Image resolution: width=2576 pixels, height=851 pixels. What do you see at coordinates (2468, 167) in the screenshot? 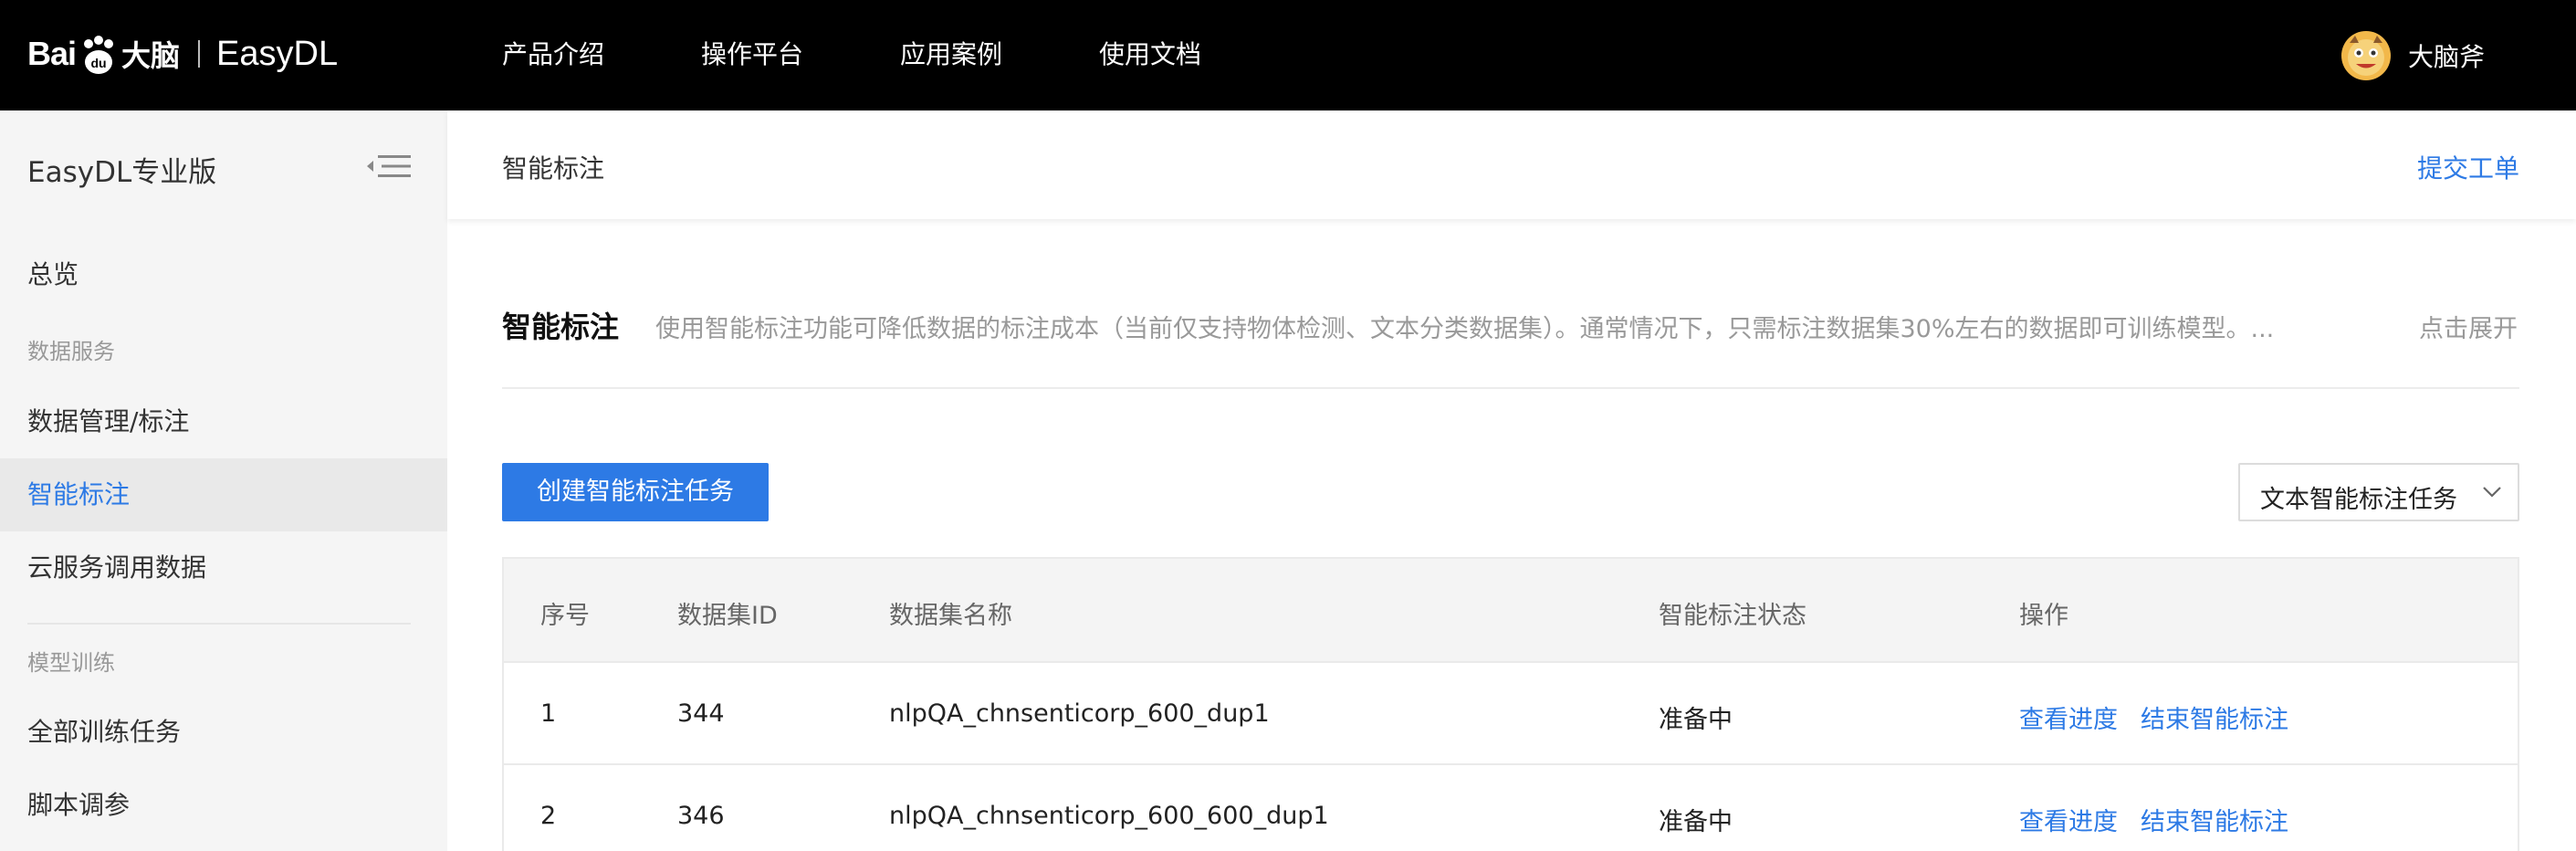
I see `submit-ticket-link: 提交工单` at bounding box center [2468, 167].